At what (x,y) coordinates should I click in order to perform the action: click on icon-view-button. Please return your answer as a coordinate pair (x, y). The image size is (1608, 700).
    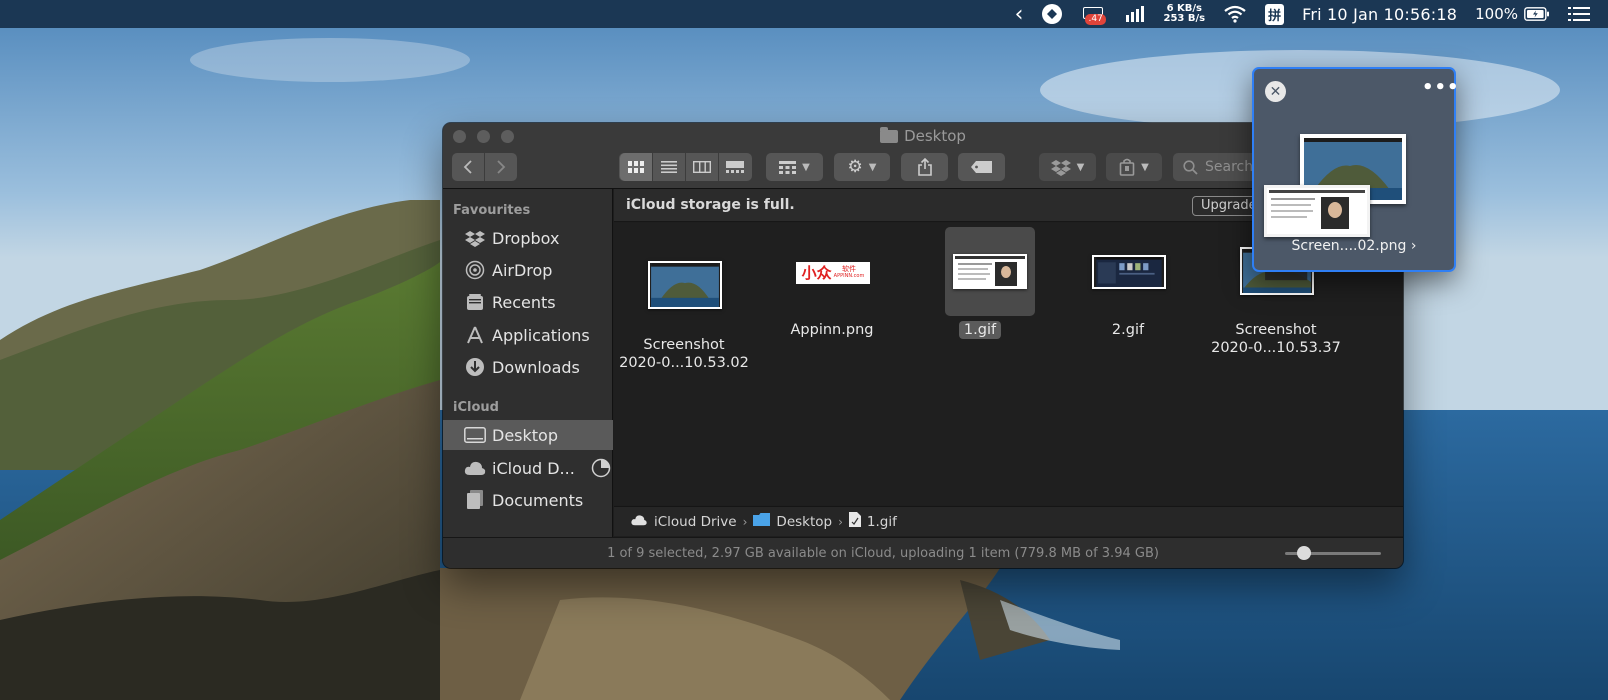
    Looking at the image, I should click on (636, 167).